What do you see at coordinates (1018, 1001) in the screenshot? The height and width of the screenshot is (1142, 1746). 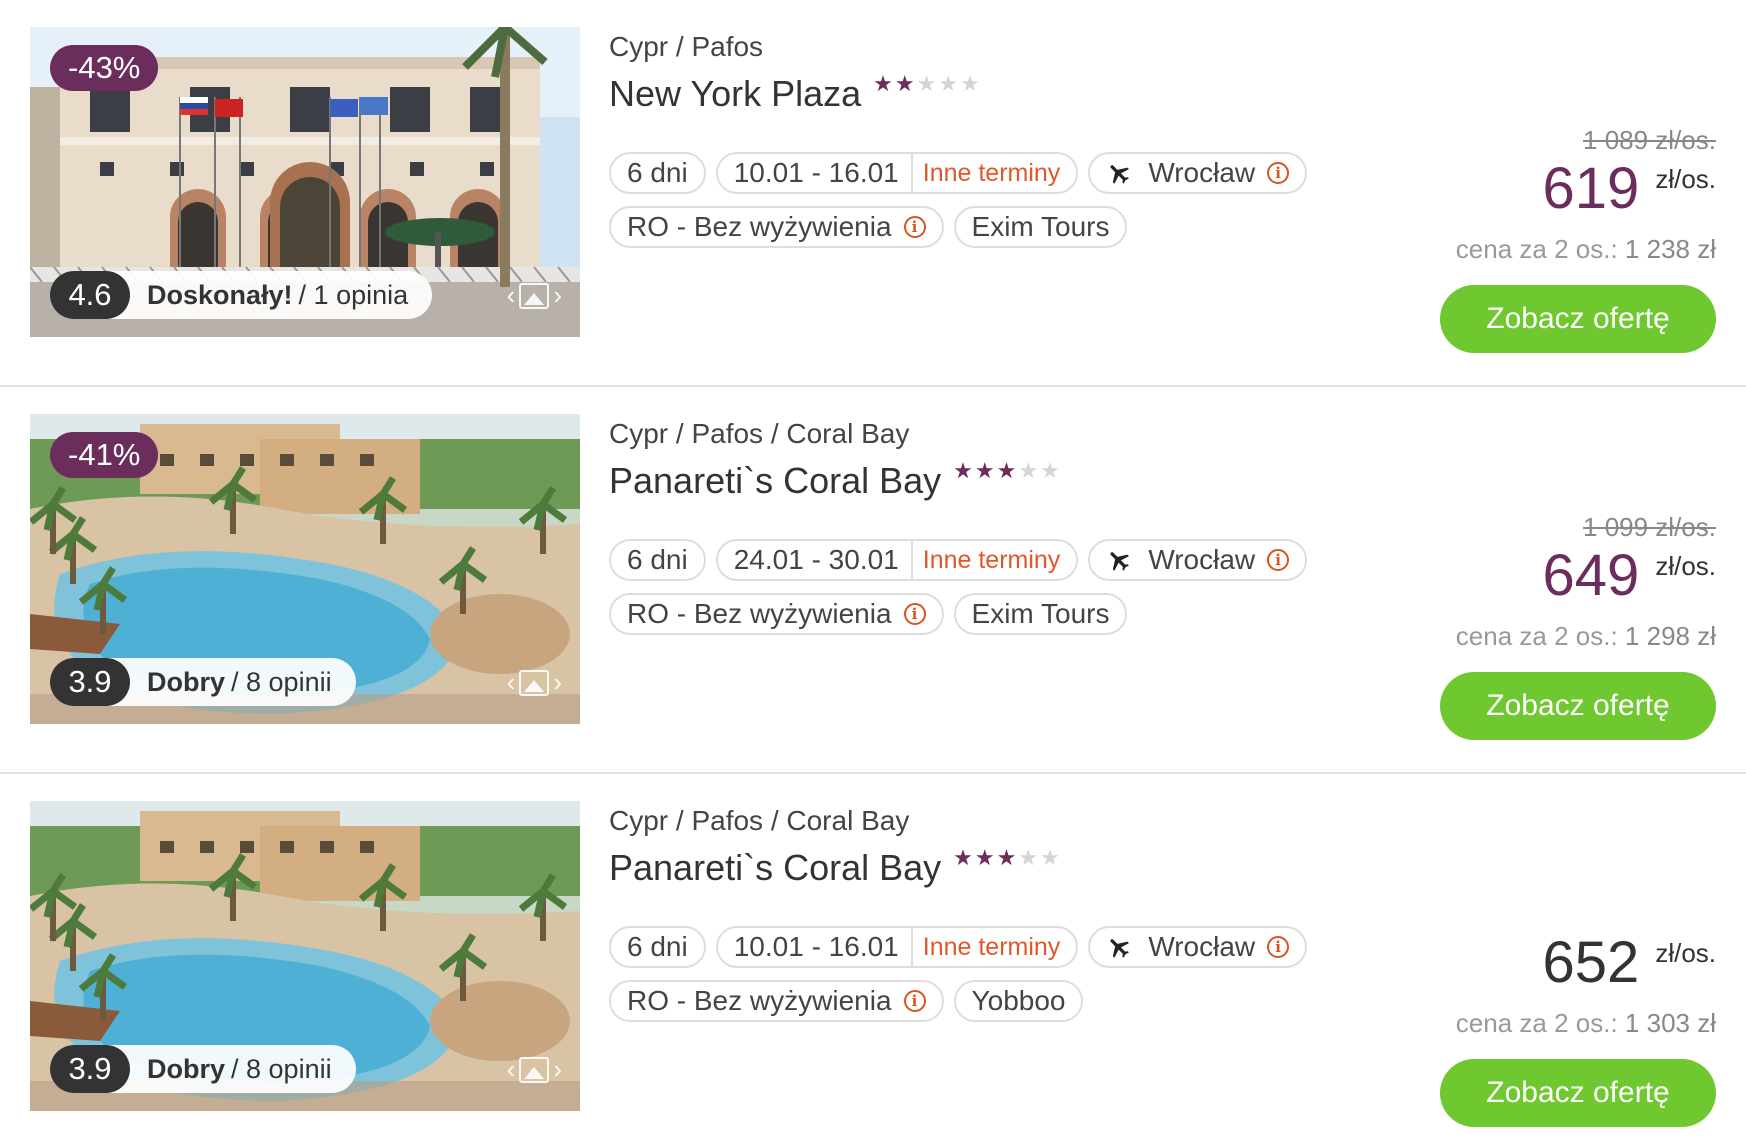 I see `operator-tag: Yobboo` at bounding box center [1018, 1001].